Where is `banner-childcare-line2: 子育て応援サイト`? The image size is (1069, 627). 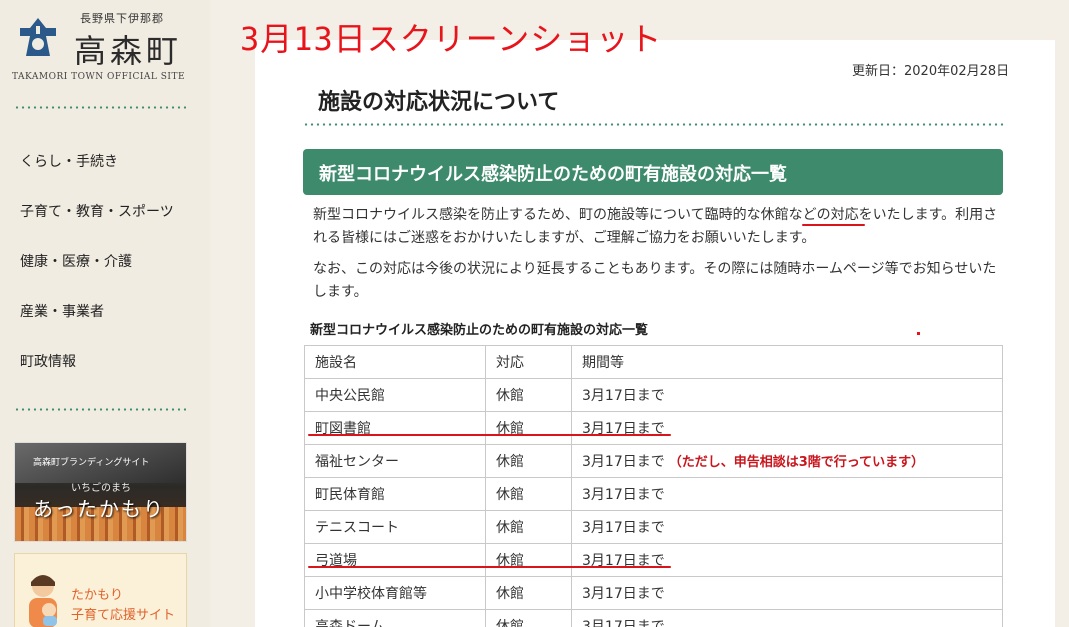 banner-childcare-line2: 子育て応援サイト is located at coordinates (123, 615).